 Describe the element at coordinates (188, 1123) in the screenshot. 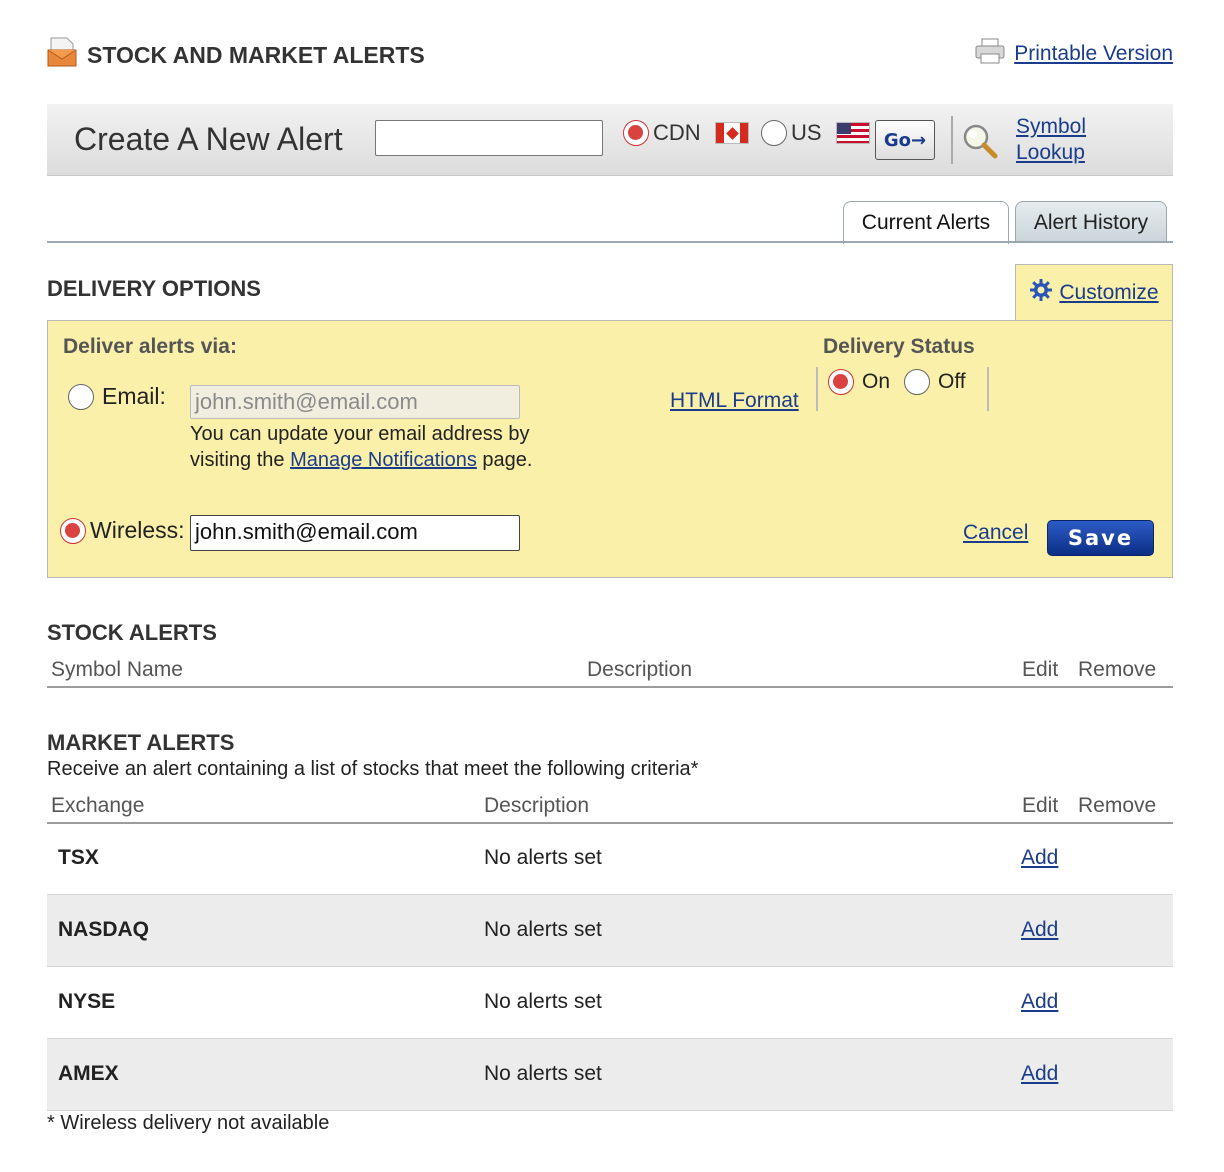

I see `footnote: * Wireless delivery not available` at that location.